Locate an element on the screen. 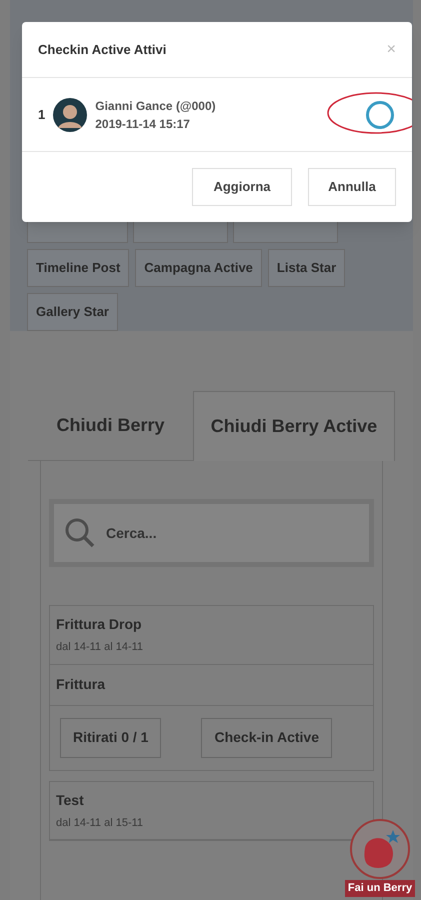 The height and width of the screenshot is (900, 421). event-dates: dal 14-11 al 15-11 is located at coordinates (100, 823).